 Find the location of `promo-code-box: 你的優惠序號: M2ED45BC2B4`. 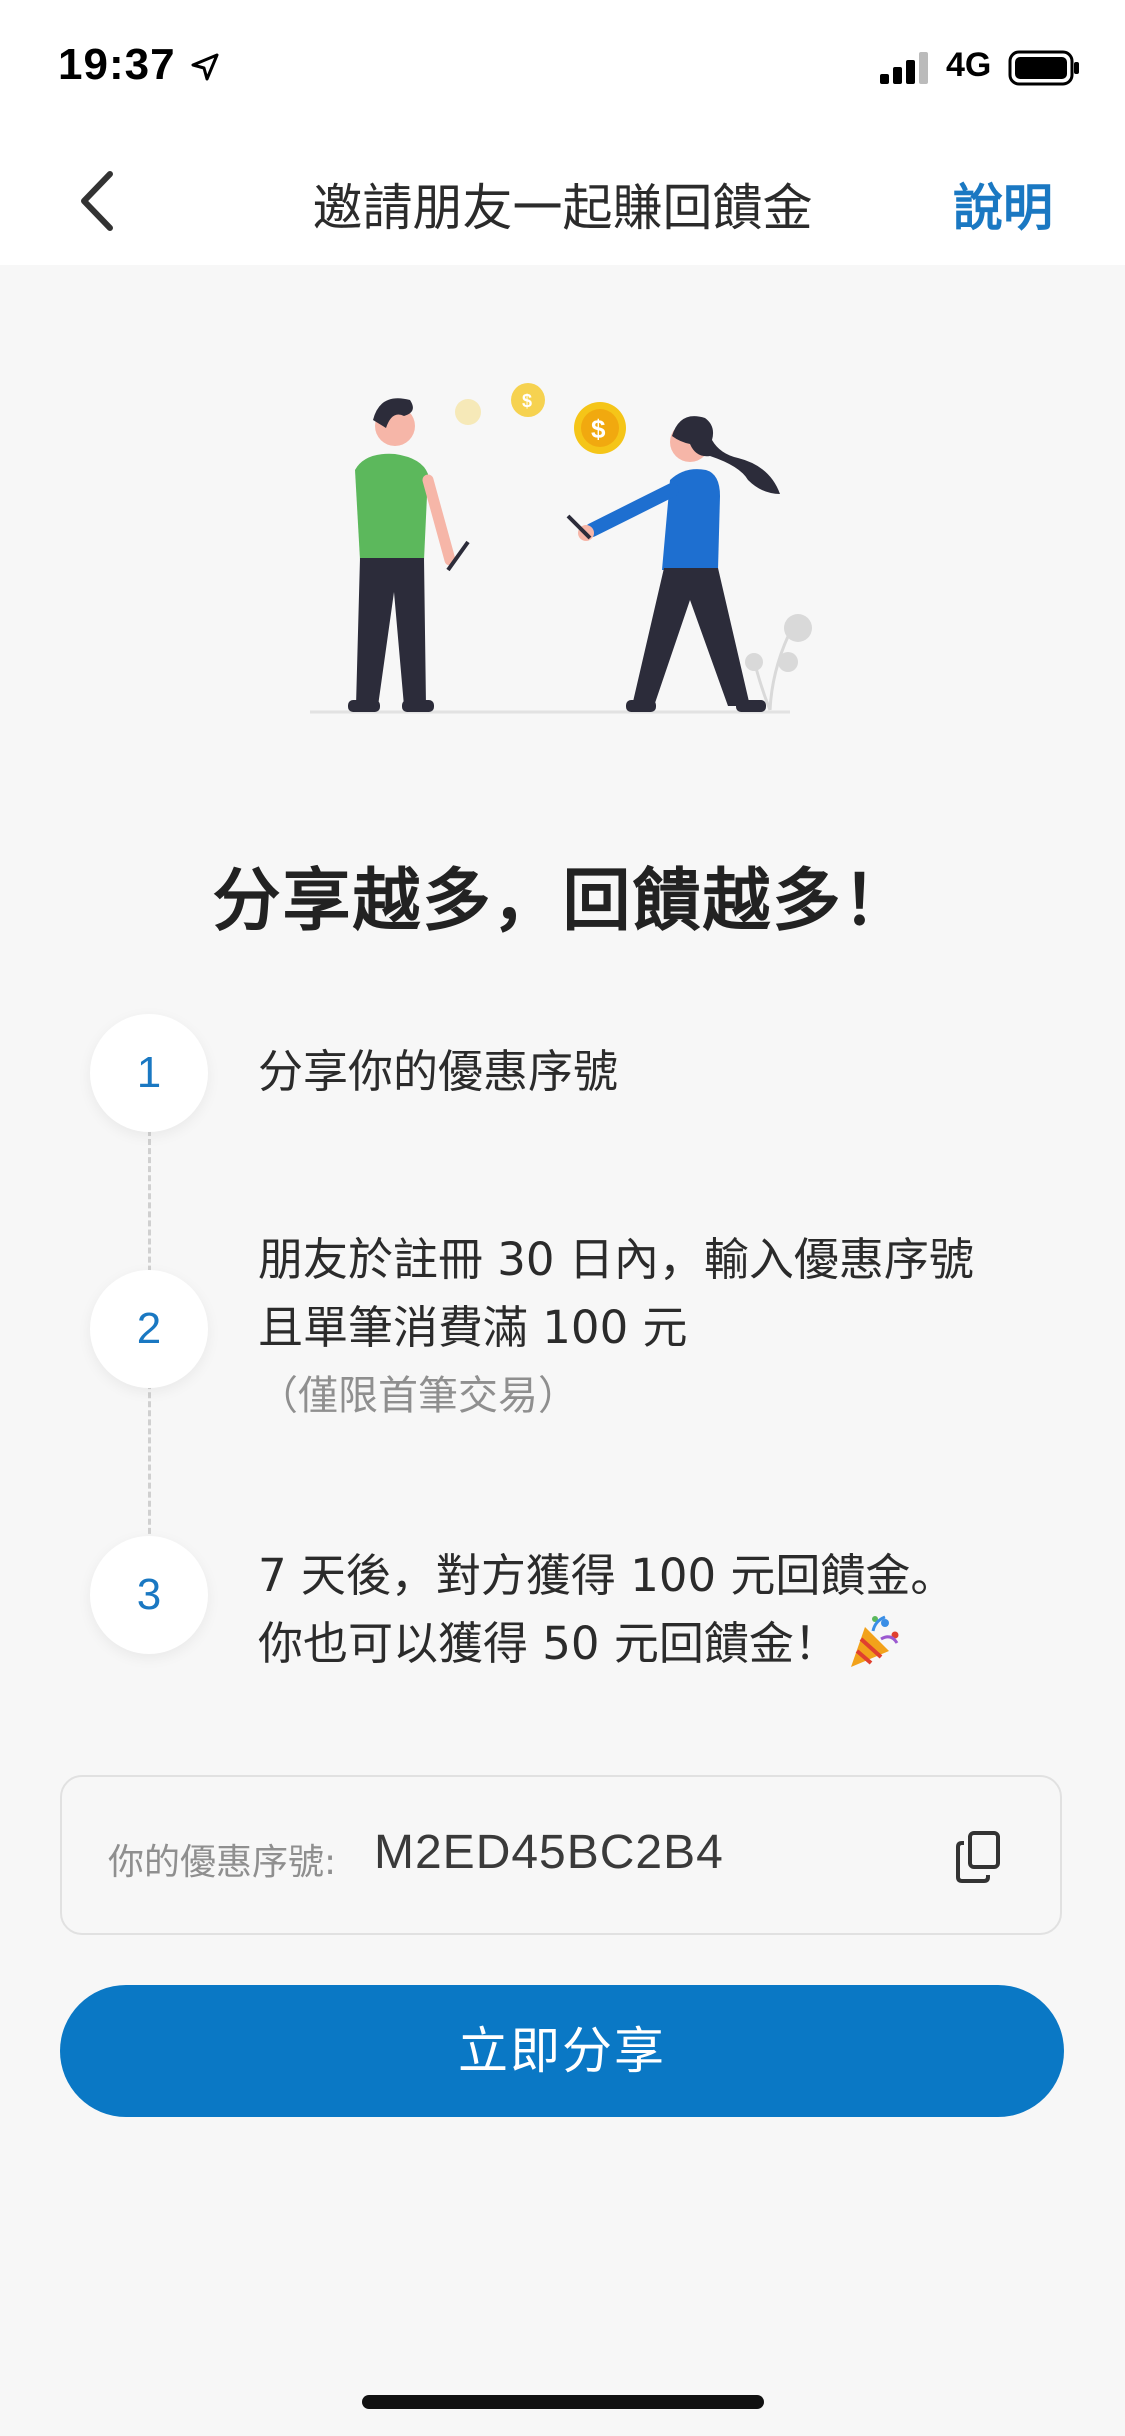

promo-code-box: 你的優惠序號: M2ED45BC2B4 is located at coordinates (561, 1855).